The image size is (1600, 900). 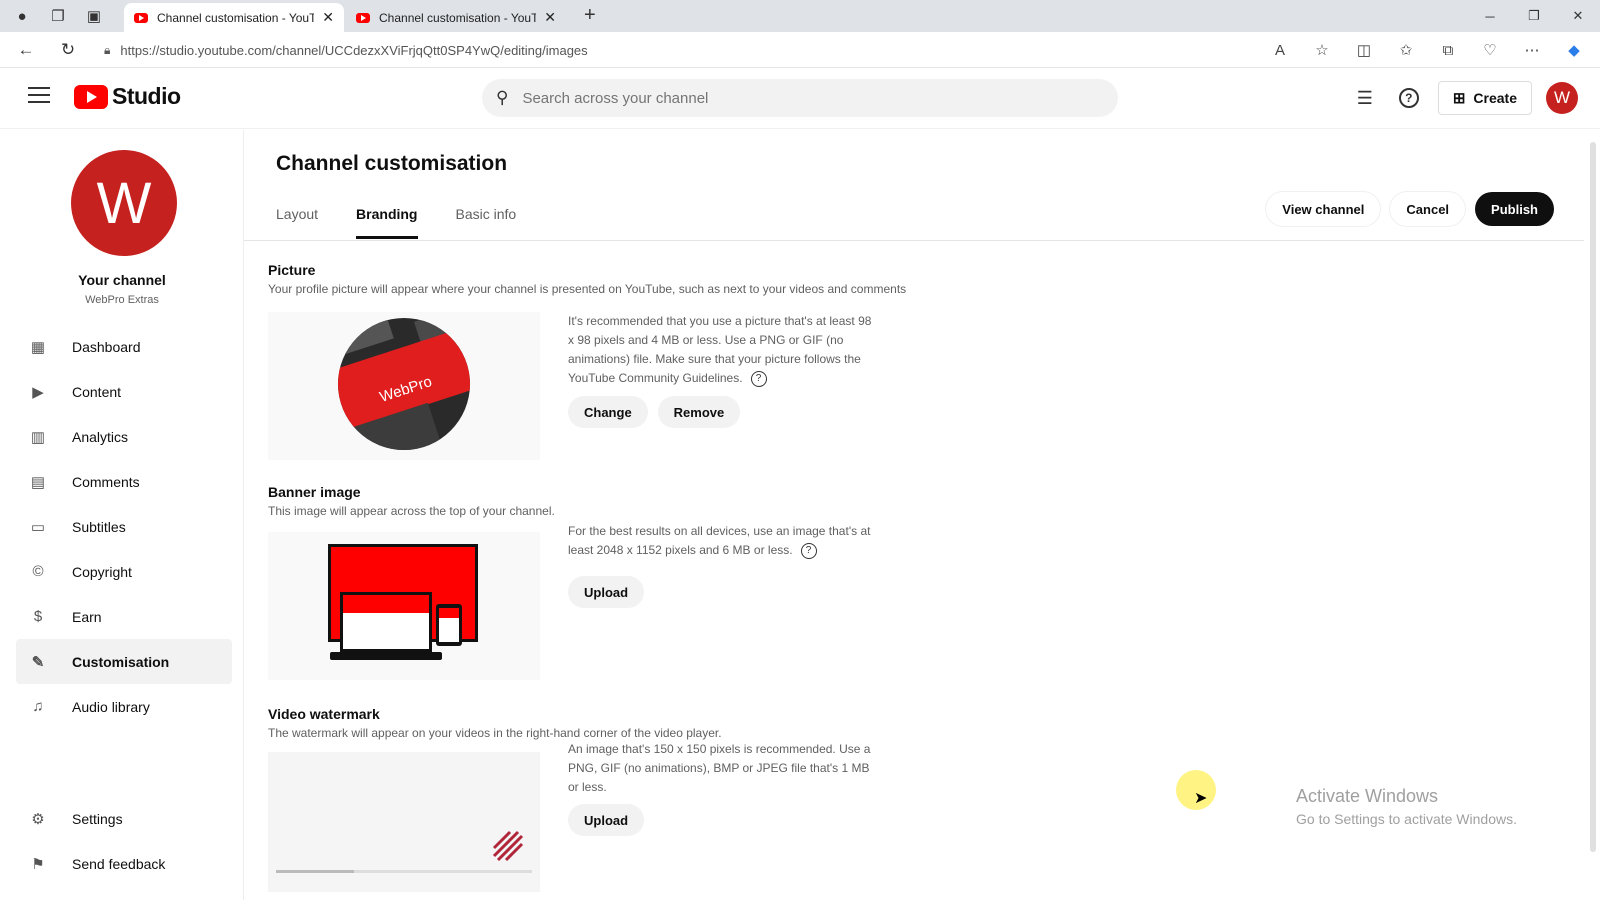 I want to click on feedback-icon: ⚑, so click(x=38, y=864).